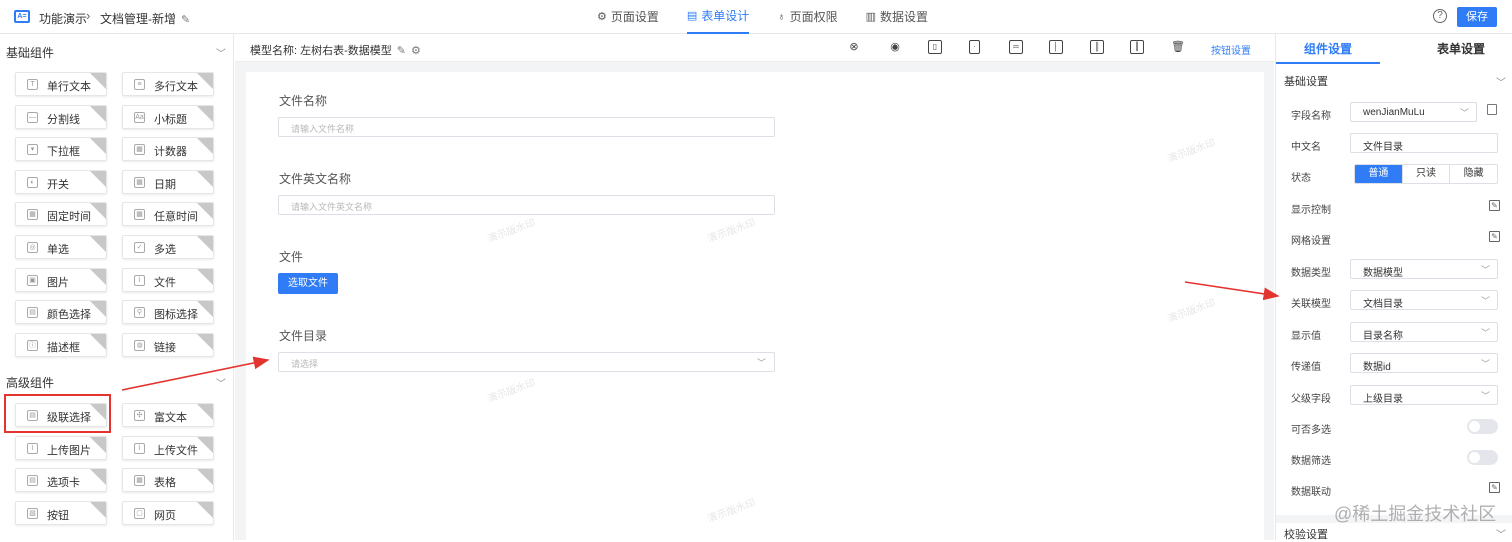 This screenshot has width=1512, height=542. Describe the element at coordinates (1482, 457) in the screenshot. I see `data-filter-toggle` at that location.